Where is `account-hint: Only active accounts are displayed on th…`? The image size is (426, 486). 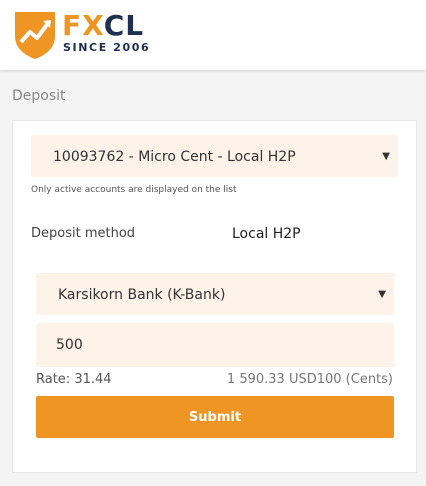 account-hint: Only active accounts are displayed on th… is located at coordinates (134, 190).